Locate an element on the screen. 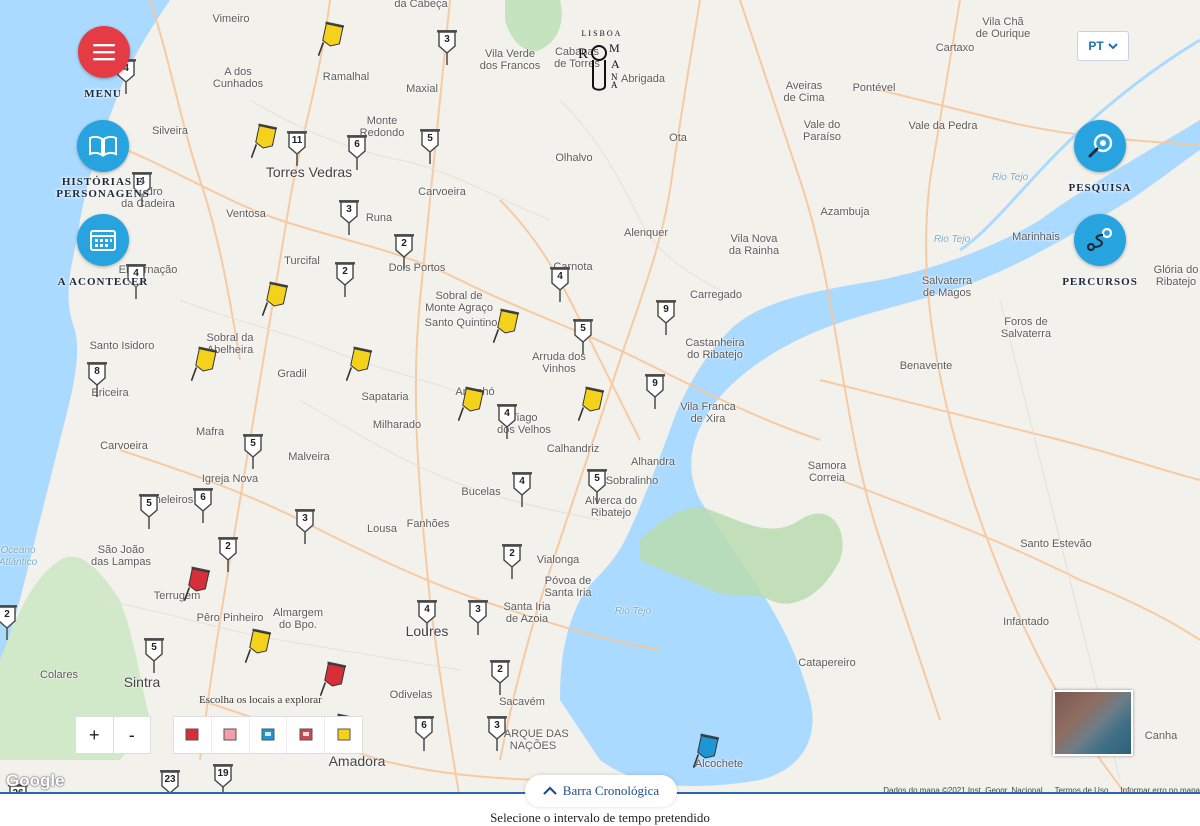 This screenshot has height=826, width=1200. marker-count: 8 is located at coordinates (97, 371).